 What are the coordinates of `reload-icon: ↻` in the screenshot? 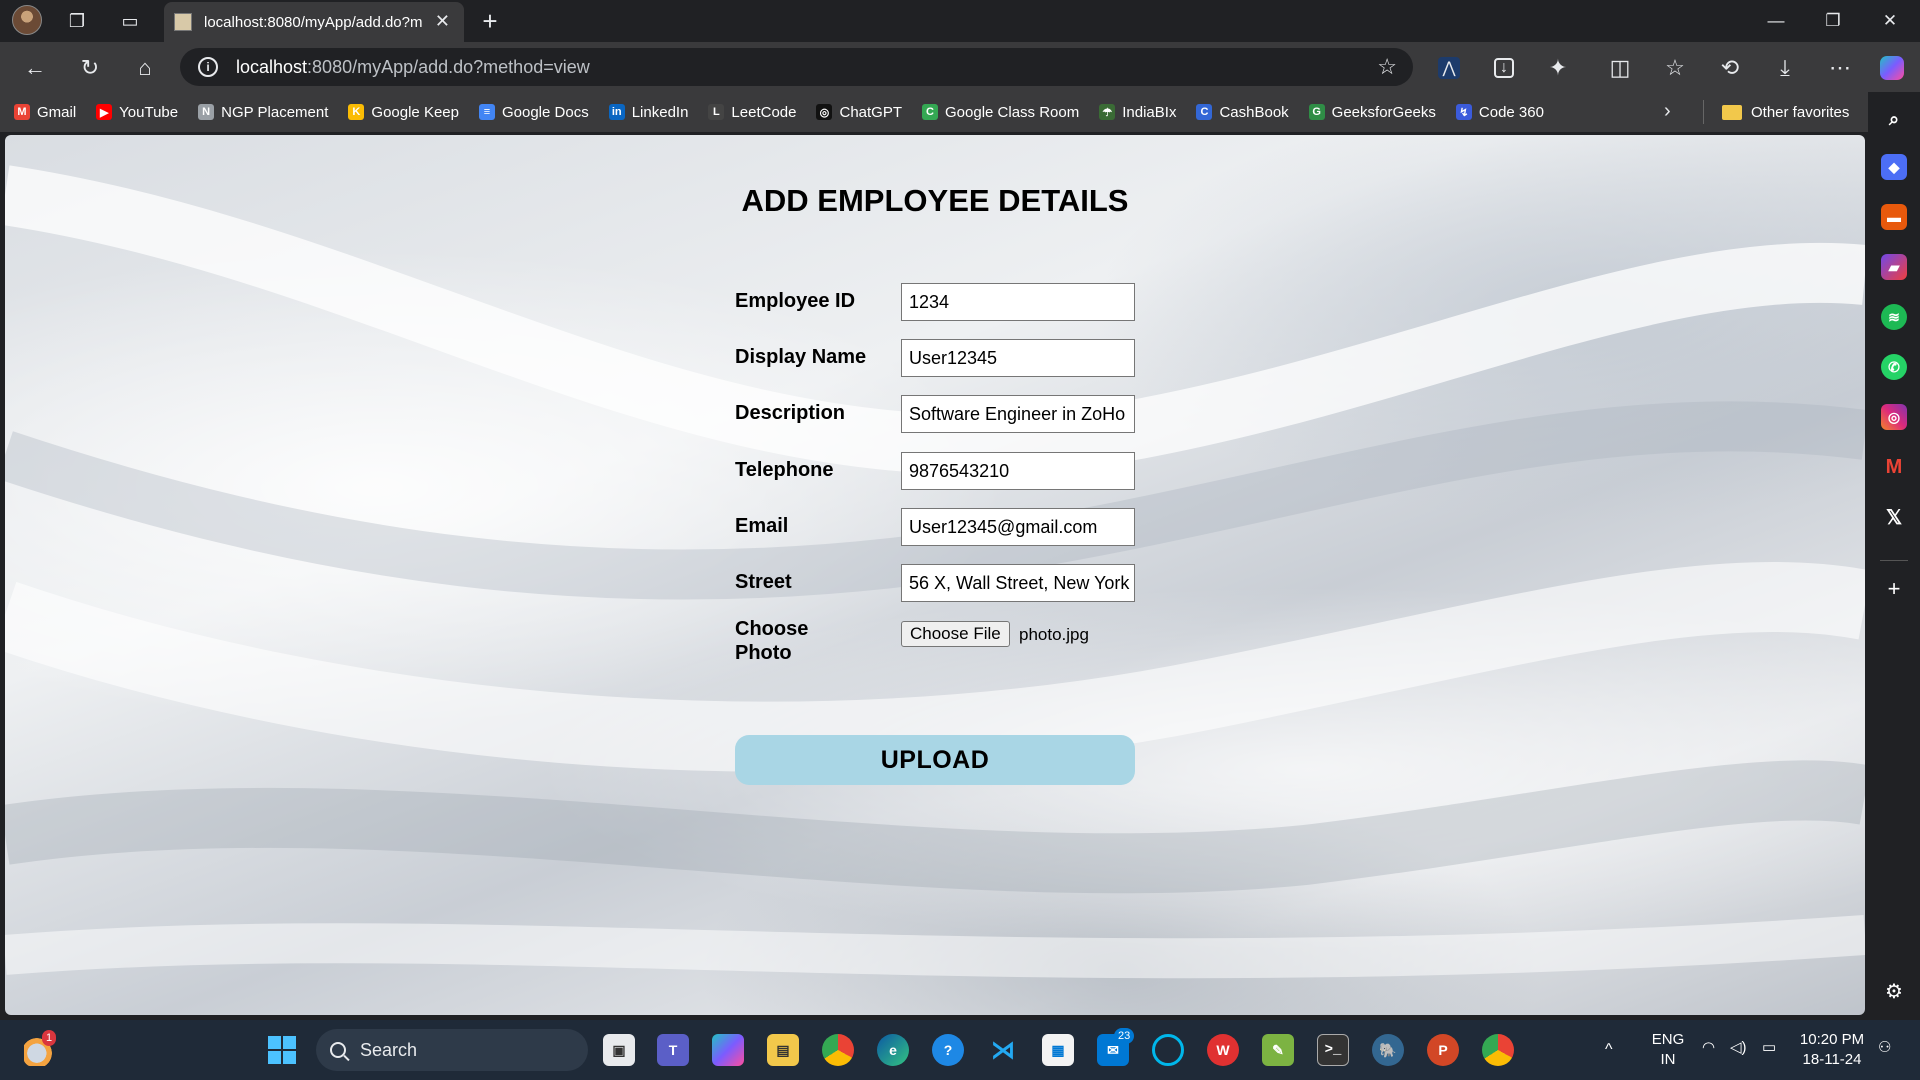 It's located at (90, 68).